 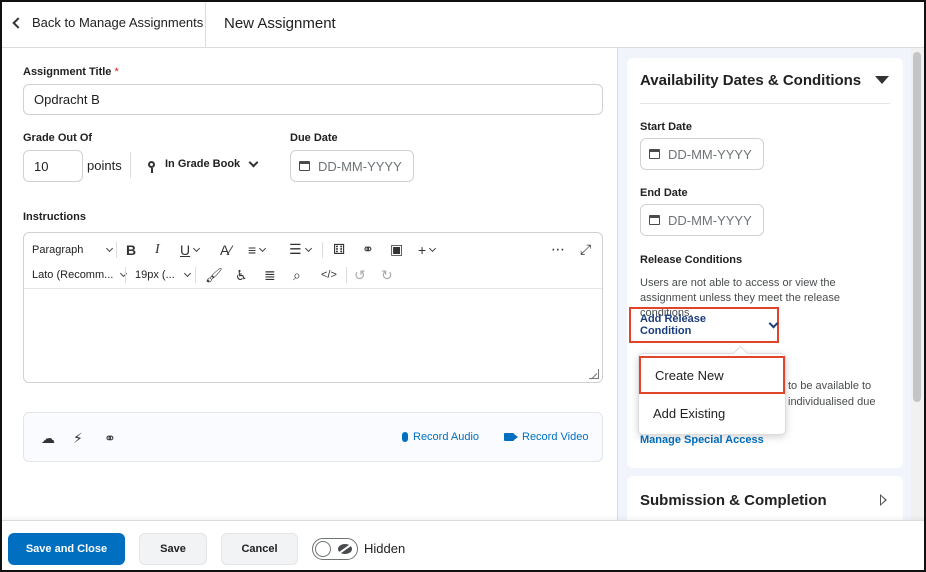 I want to click on word-count-icon: ≣, so click(x=270, y=275).